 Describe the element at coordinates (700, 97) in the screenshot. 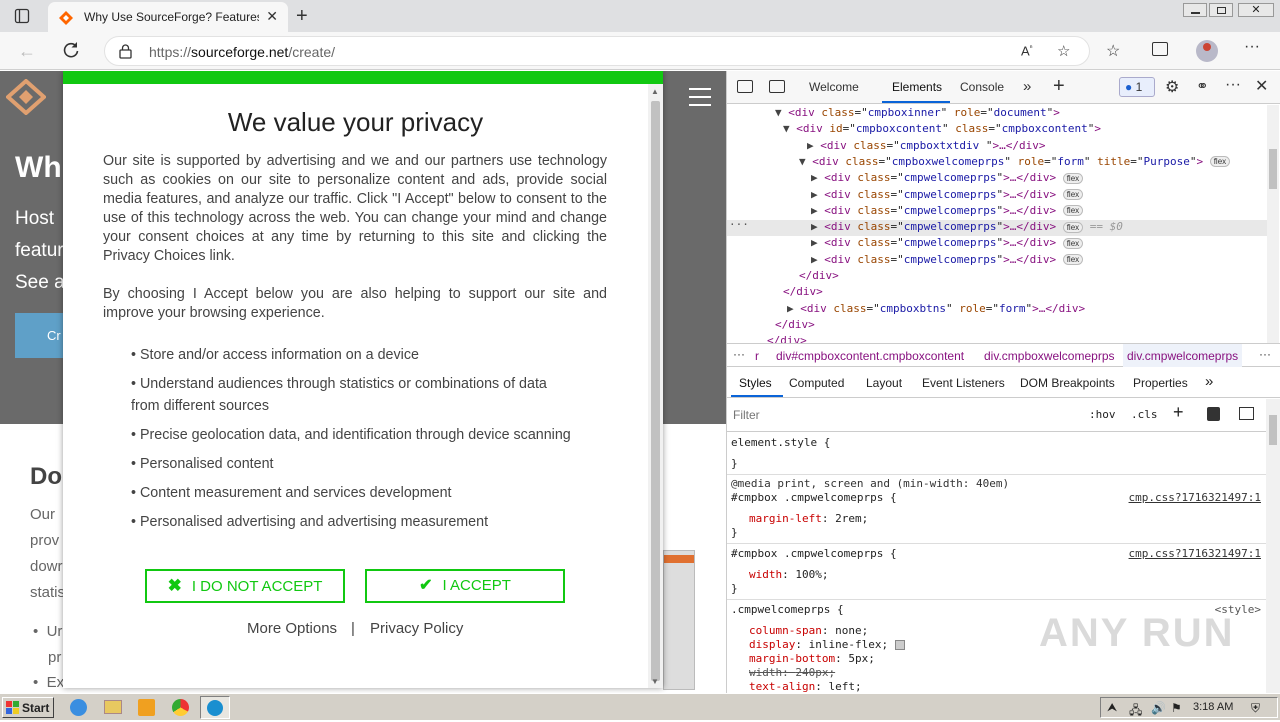

I see `hamburger-menu-icon` at that location.